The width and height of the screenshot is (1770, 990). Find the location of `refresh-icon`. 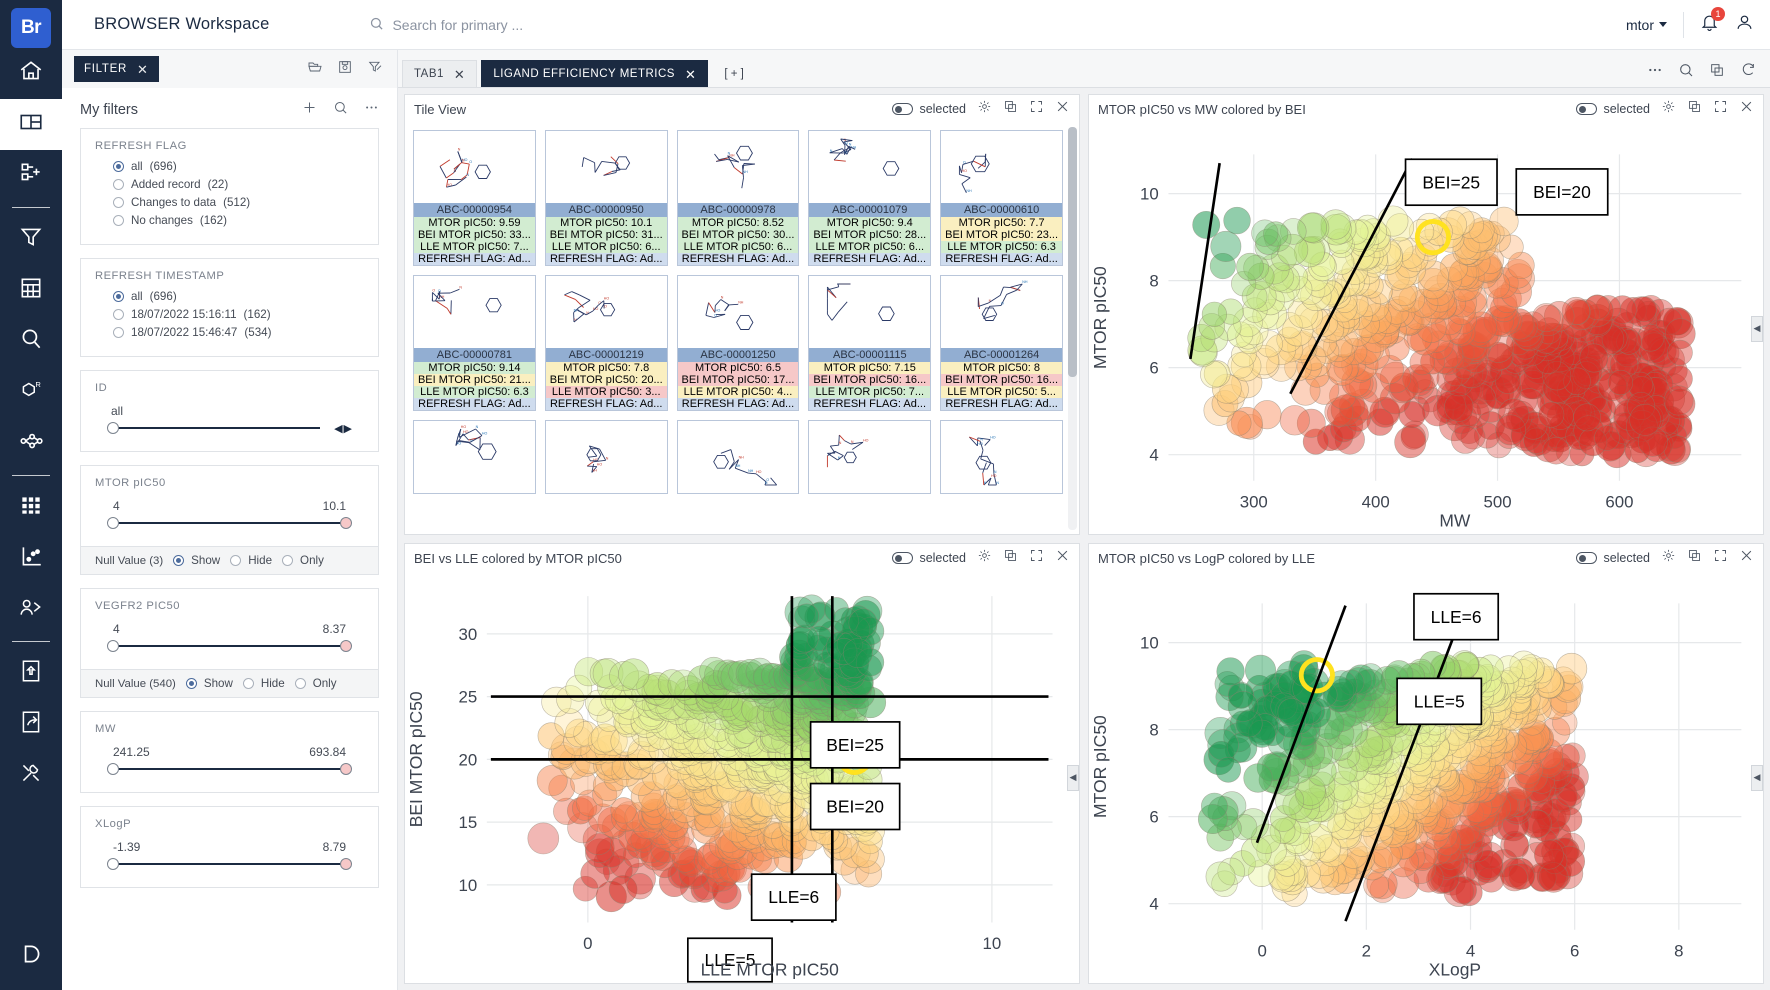

refresh-icon is located at coordinates (1748, 72).